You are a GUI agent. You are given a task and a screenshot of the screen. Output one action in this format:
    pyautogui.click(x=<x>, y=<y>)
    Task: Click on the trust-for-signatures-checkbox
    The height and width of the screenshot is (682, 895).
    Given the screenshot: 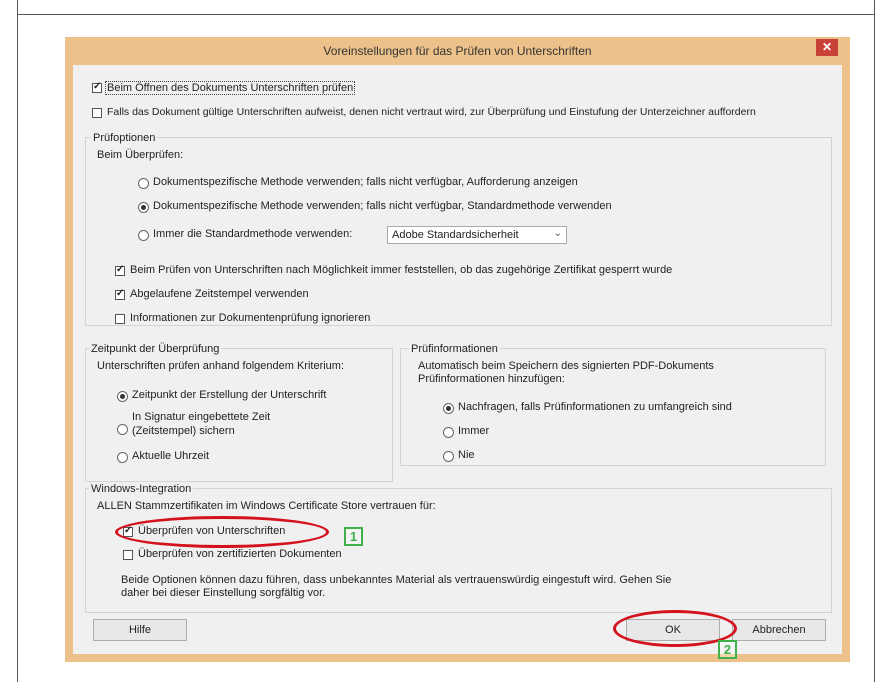 What is the action you would take?
    pyautogui.click(x=128, y=531)
    